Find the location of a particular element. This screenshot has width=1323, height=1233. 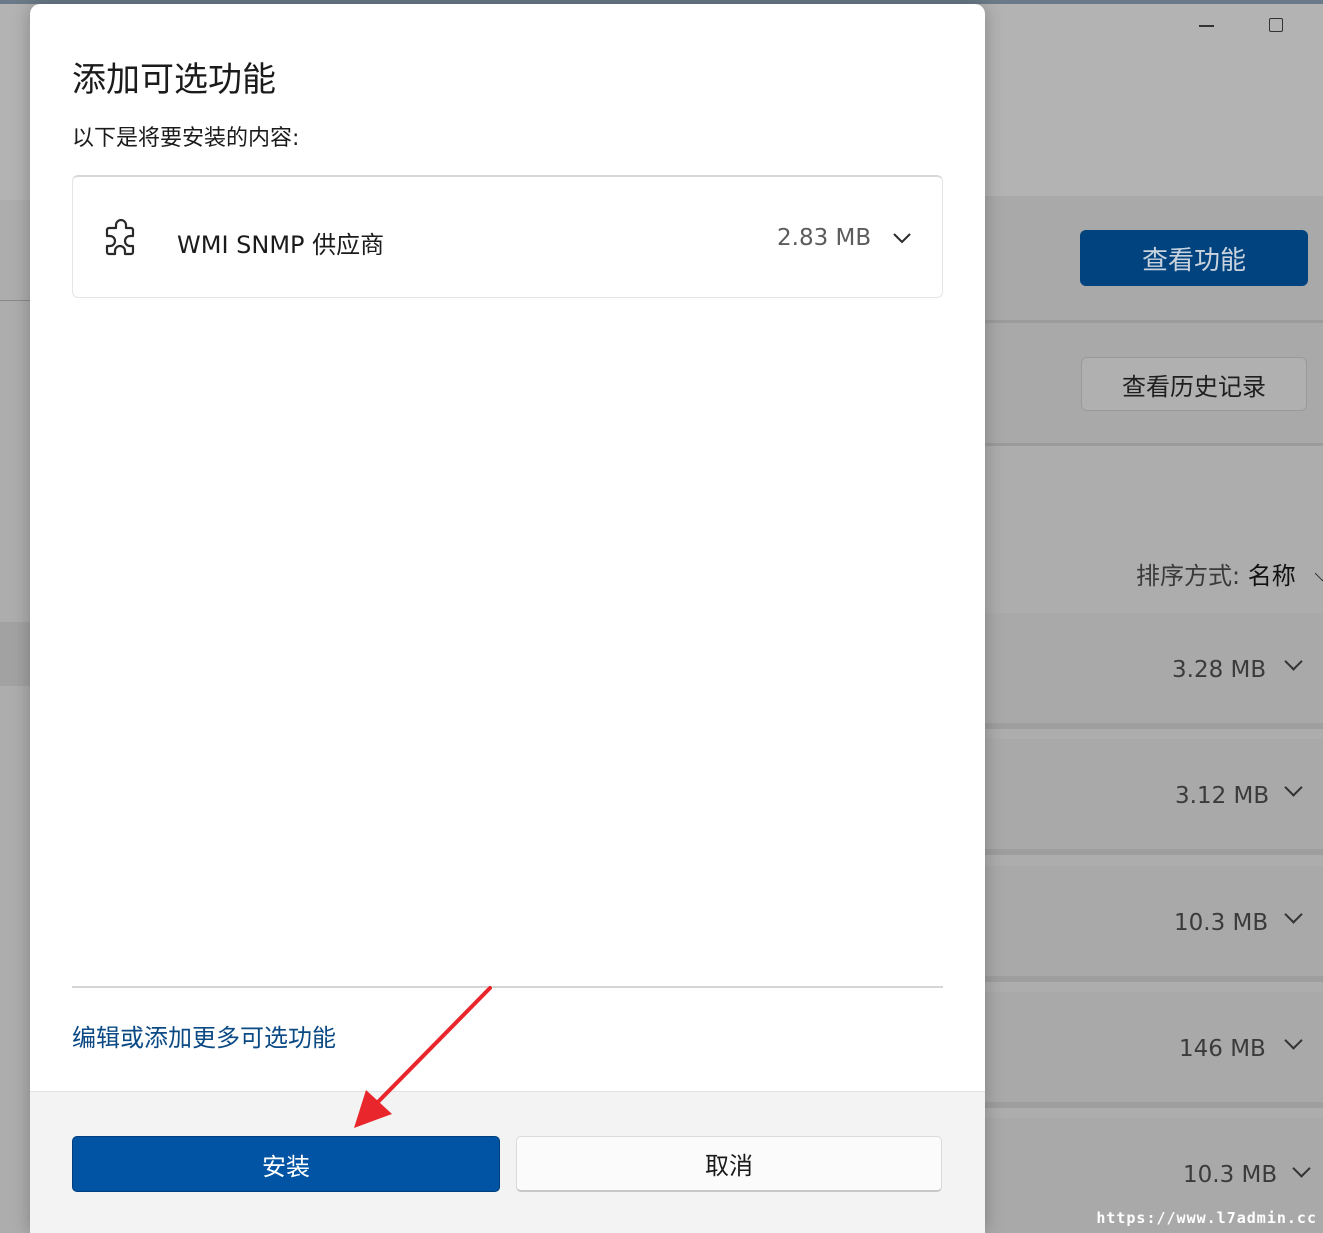

view-history-button: 查看历史记录 is located at coordinates (1194, 384).